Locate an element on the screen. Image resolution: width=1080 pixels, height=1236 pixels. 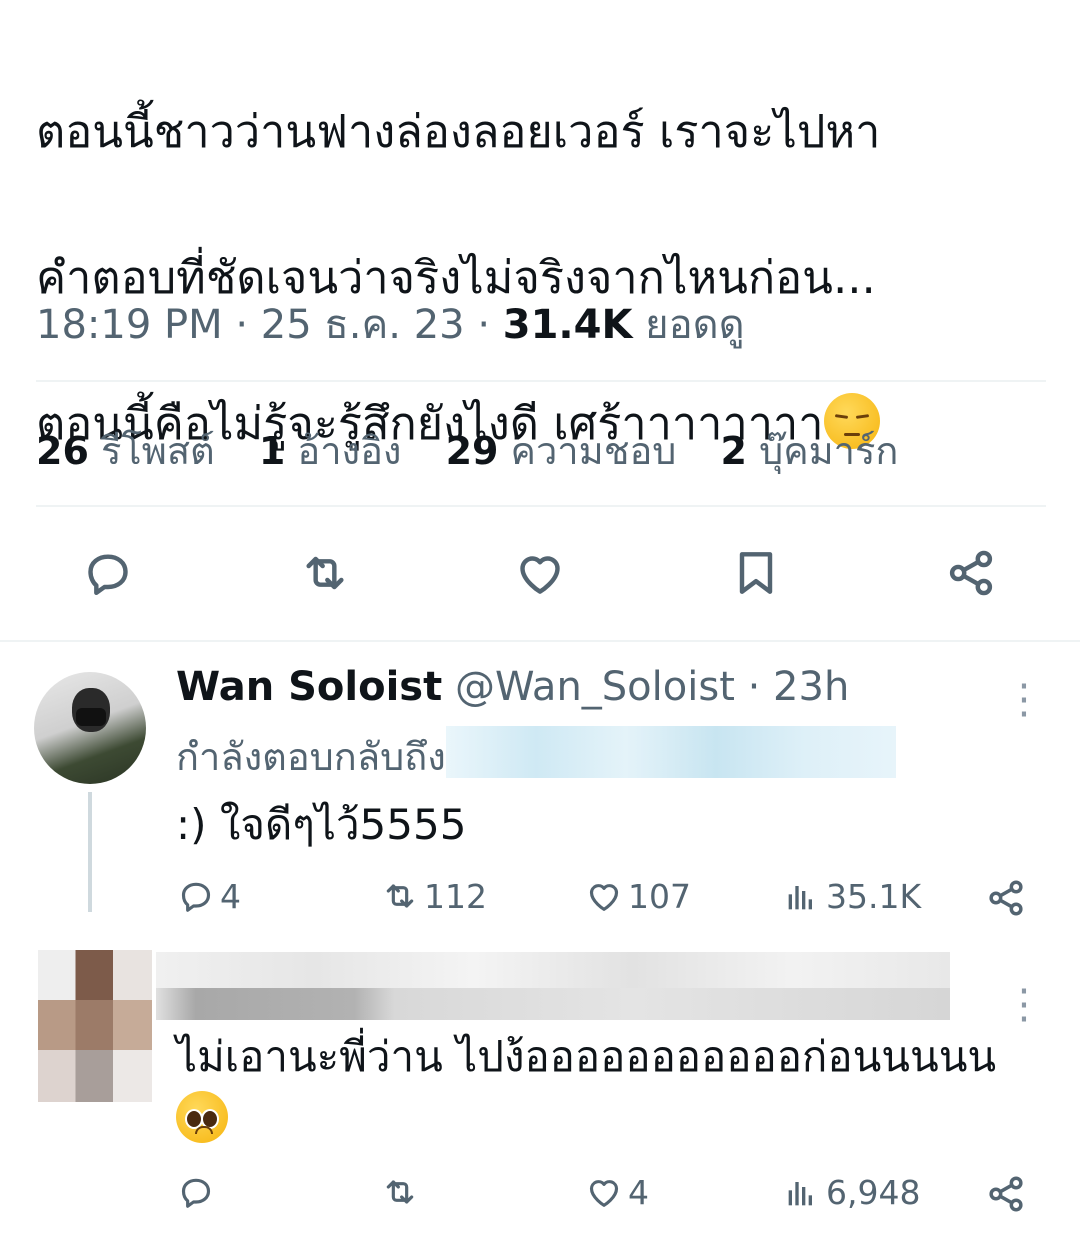
tweet-meta: 18:19 PM · 25 ธ.ค. 23 · 31.4K ยอดดู is located at coordinates (390, 324).